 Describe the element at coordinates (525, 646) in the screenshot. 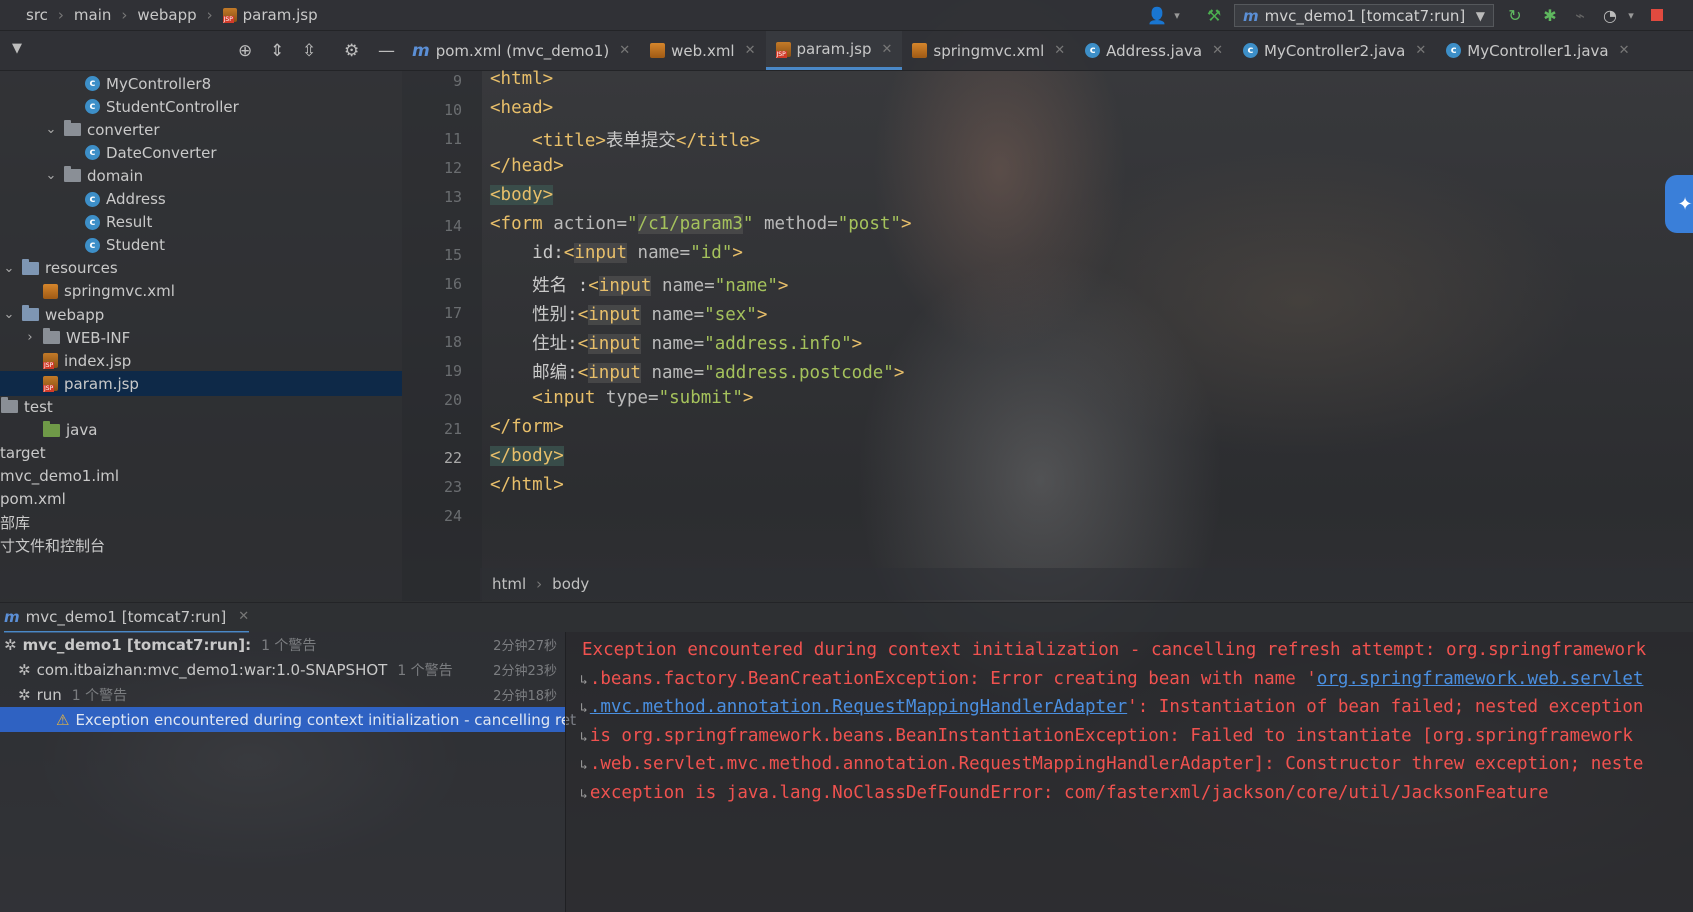

I see `elapsed-time: 2分钟27秒` at that location.